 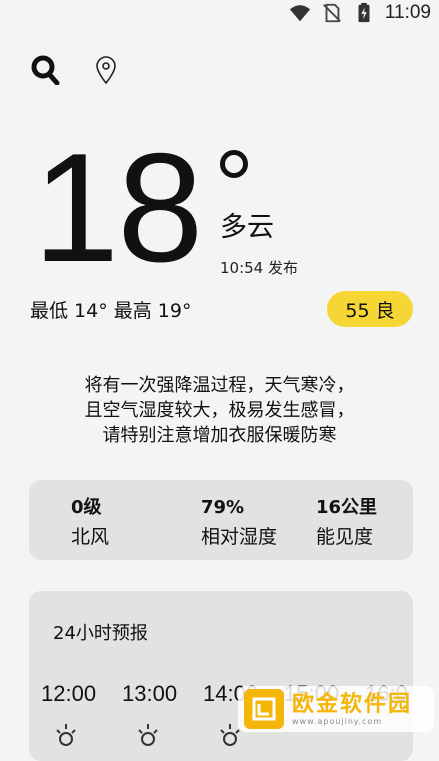 I want to click on temperature-range: 最低 14° 最高 19°, so click(x=111, y=311).